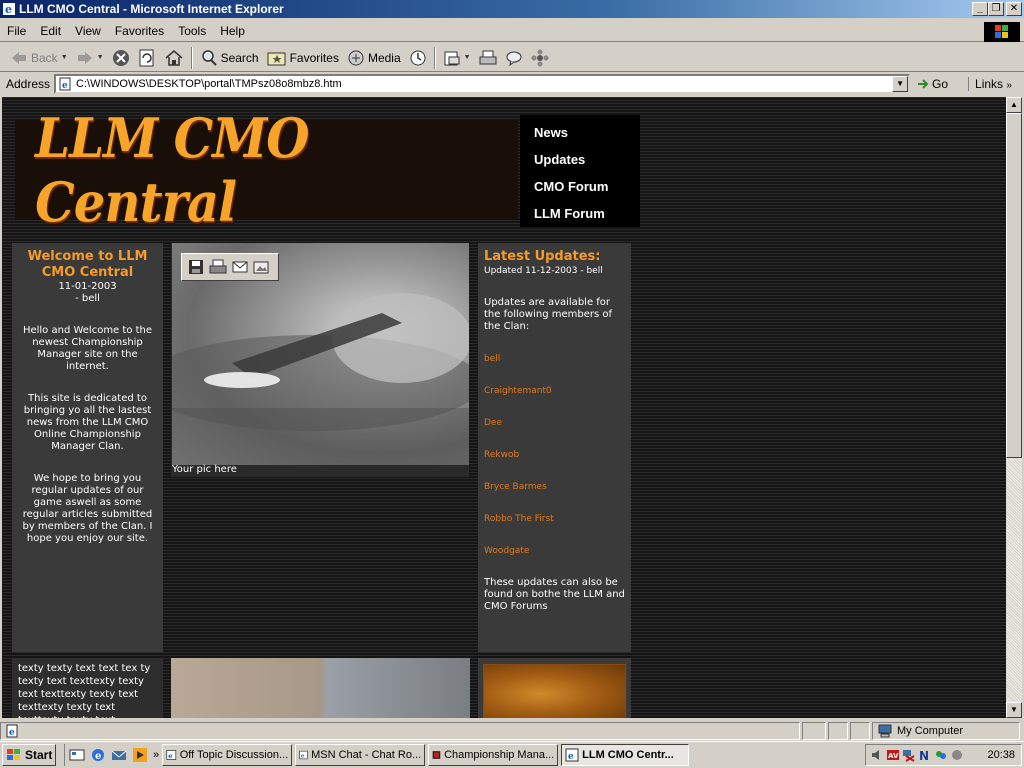 This screenshot has width=1024, height=768. I want to click on maximize-button: ❐, so click(996, 9).